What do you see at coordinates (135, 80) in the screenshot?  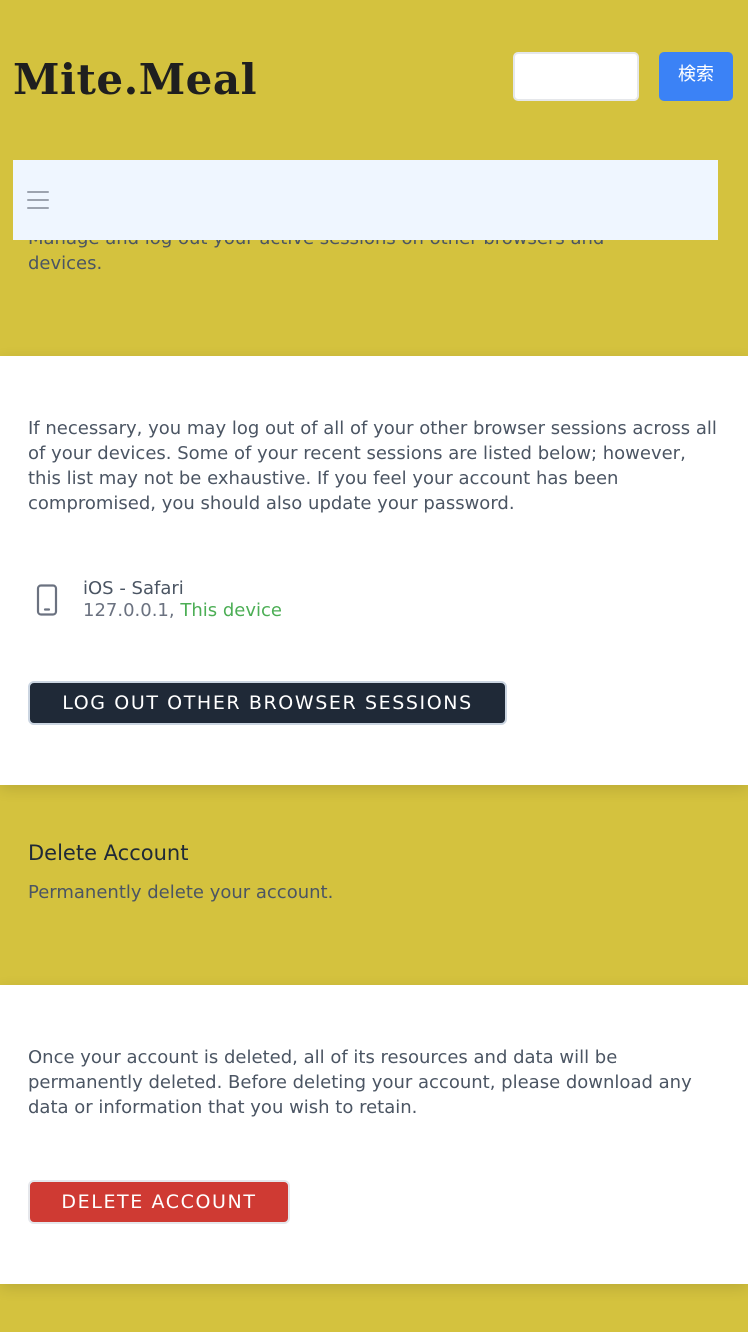 I see `site-logo: Mite.Meal` at bounding box center [135, 80].